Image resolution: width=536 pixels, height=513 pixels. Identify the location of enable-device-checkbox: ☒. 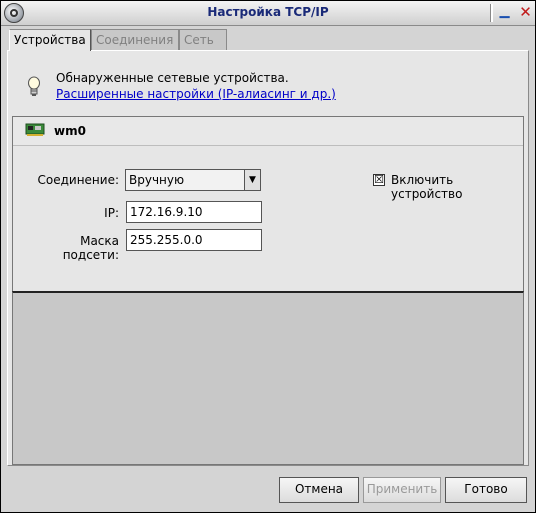
(379, 180).